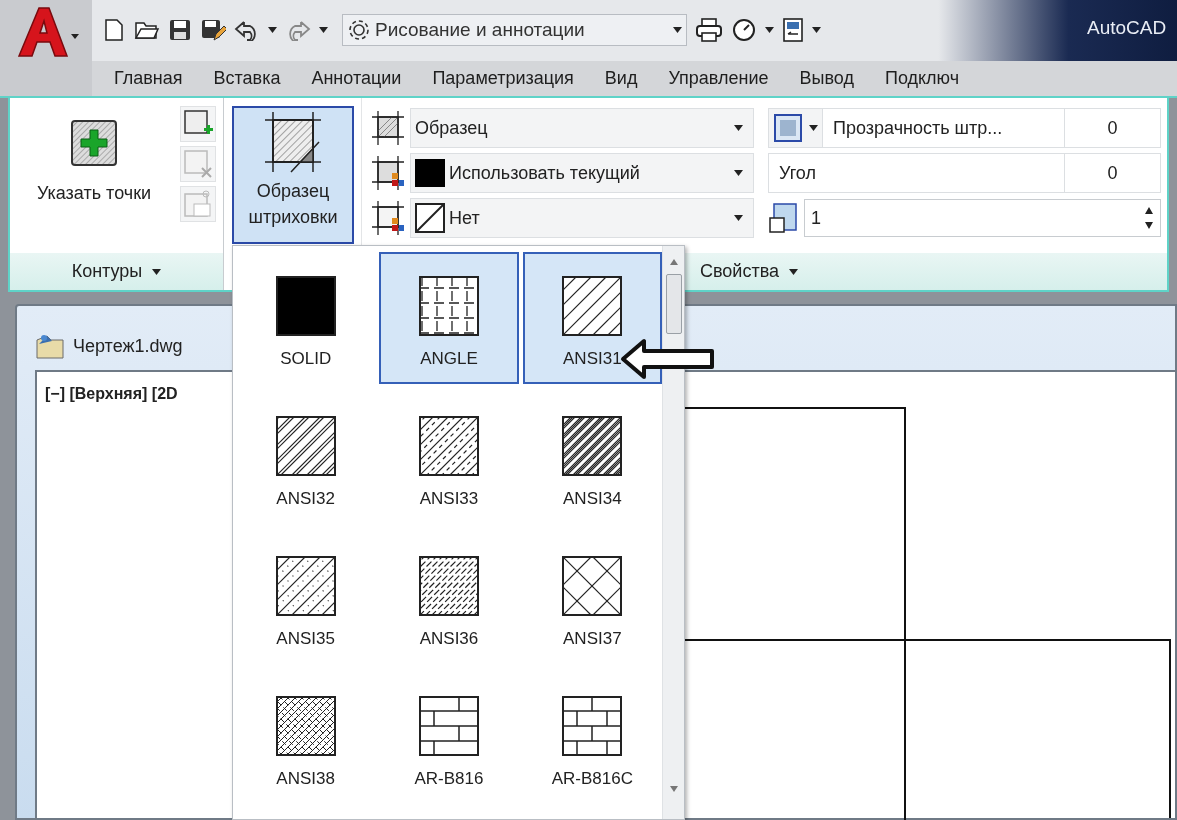  What do you see at coordinates (982, 218) in the screenshot?
I see `scale-field: 1` at bounding box center [982, 218].